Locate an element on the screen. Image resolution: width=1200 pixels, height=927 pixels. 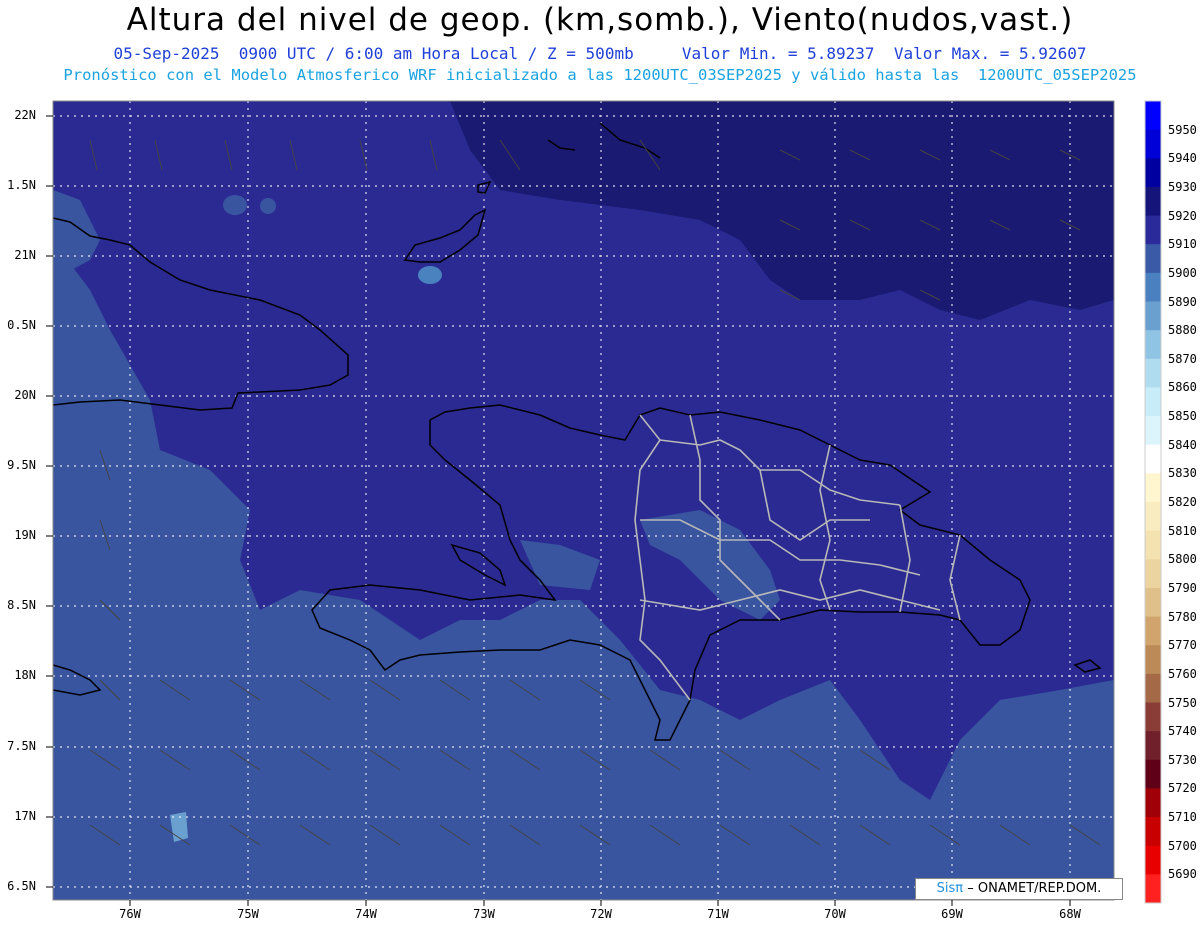
lat-label: 18N is located at coordinates (25, 675).